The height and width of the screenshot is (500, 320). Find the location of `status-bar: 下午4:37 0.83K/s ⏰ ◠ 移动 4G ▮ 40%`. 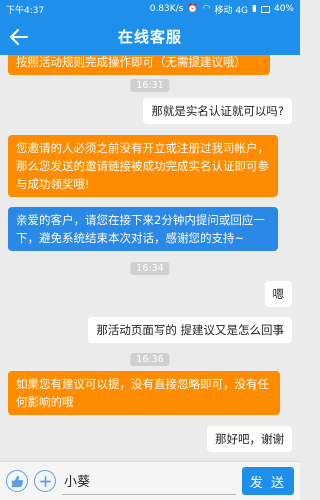

status-bar: 下午4:37 0.83K/s ⏰ ◠ 移动 4G ▮ 40% is located at coordinates (150, 9).